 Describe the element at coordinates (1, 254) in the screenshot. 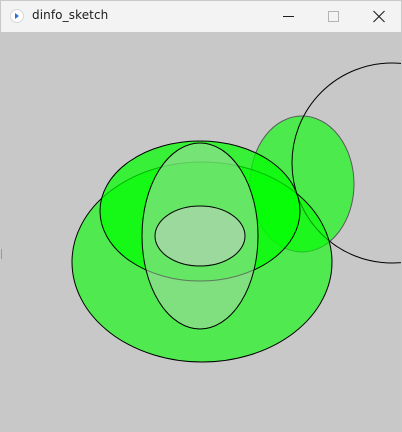

I see `canvas-edge-mark` at that location.